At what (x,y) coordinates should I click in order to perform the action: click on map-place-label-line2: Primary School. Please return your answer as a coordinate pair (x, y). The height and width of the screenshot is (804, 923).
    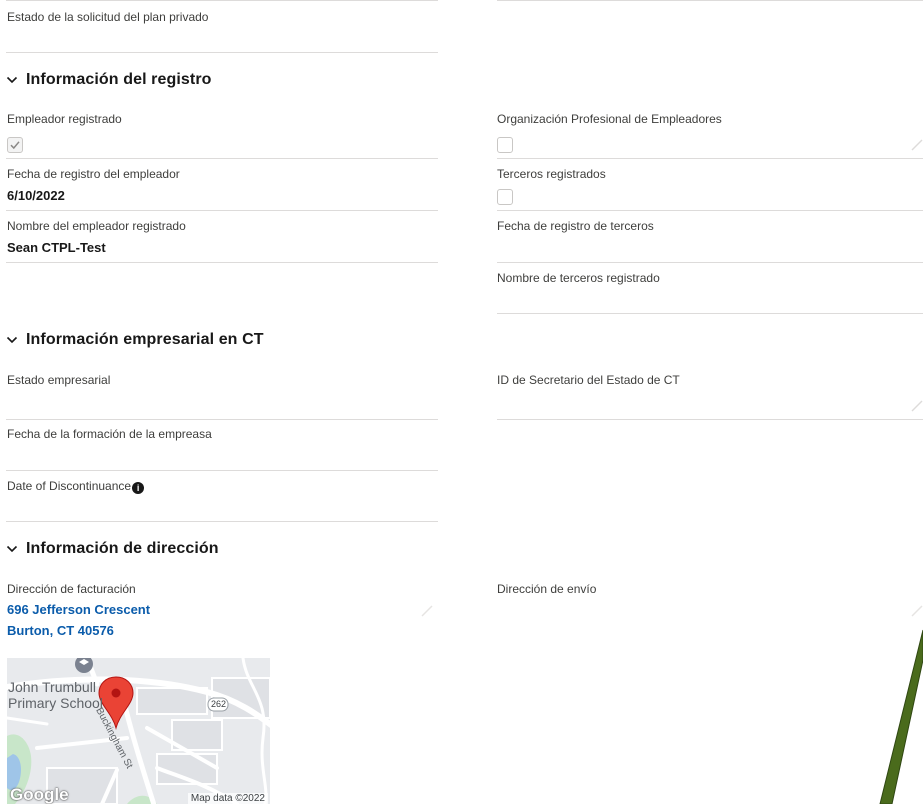
    Looking at the image, I should click on (55, 703).